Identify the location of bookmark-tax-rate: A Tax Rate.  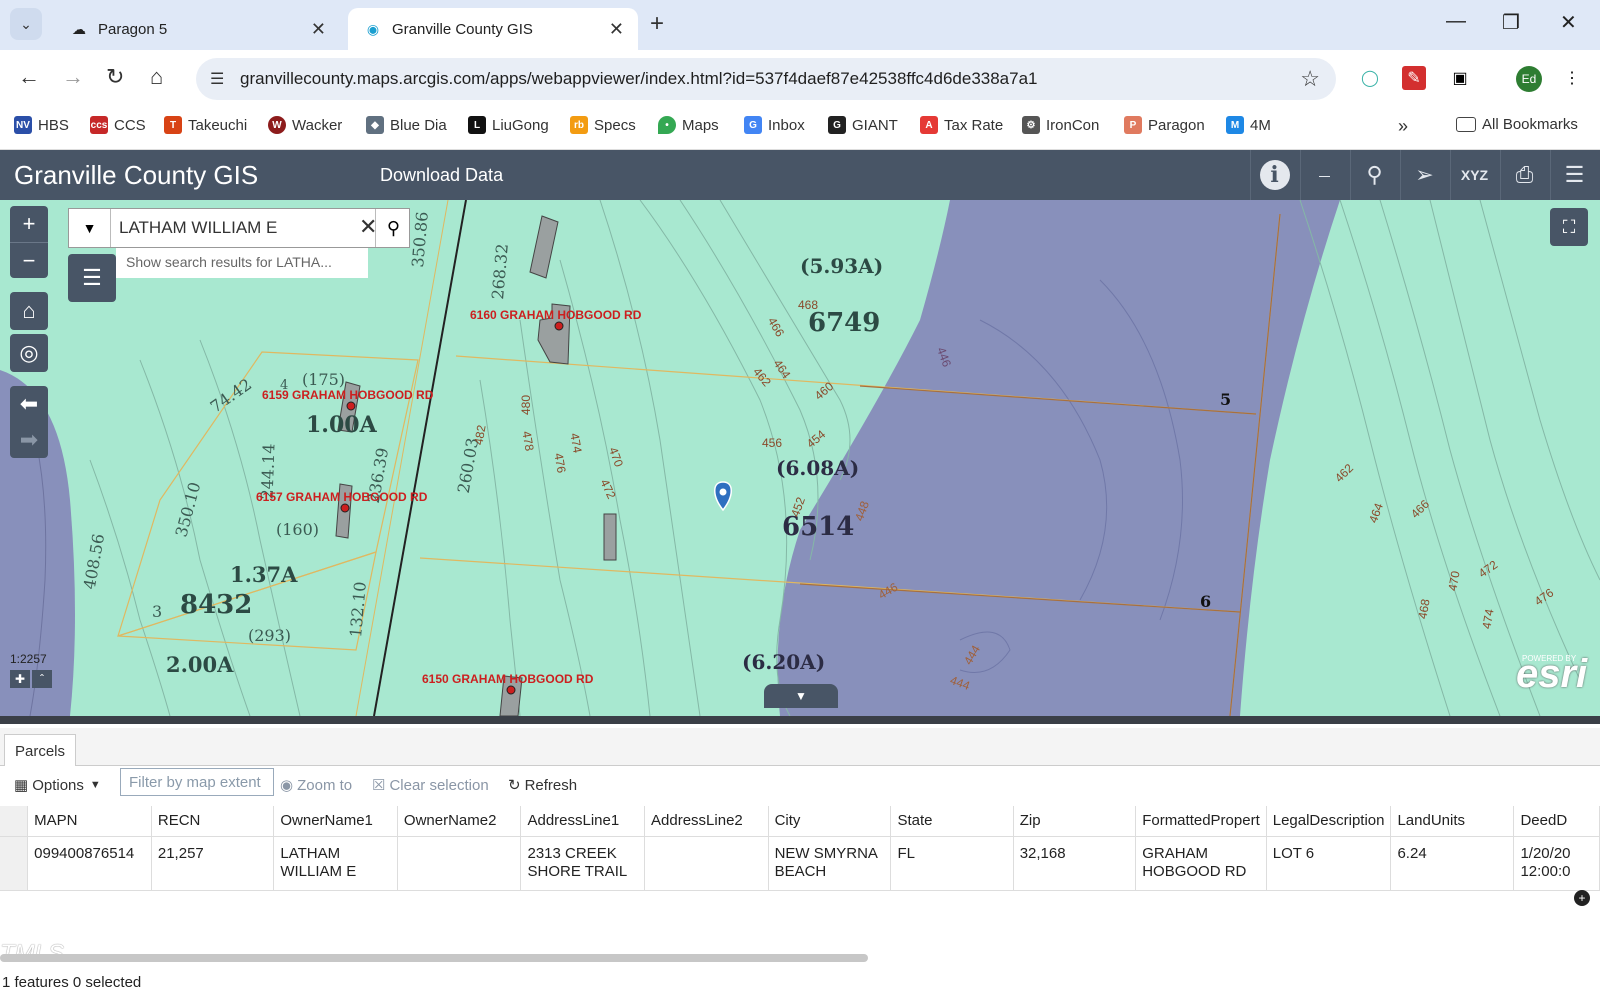
(961, 125).